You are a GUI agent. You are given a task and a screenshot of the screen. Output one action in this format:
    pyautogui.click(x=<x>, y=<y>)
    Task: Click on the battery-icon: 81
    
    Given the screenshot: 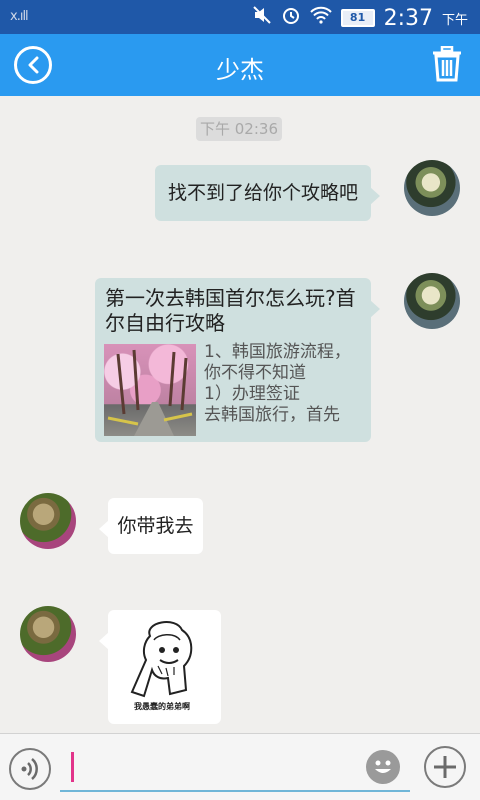 What is the action you would take?
    pyautogui.click(x=357, y=18)
    